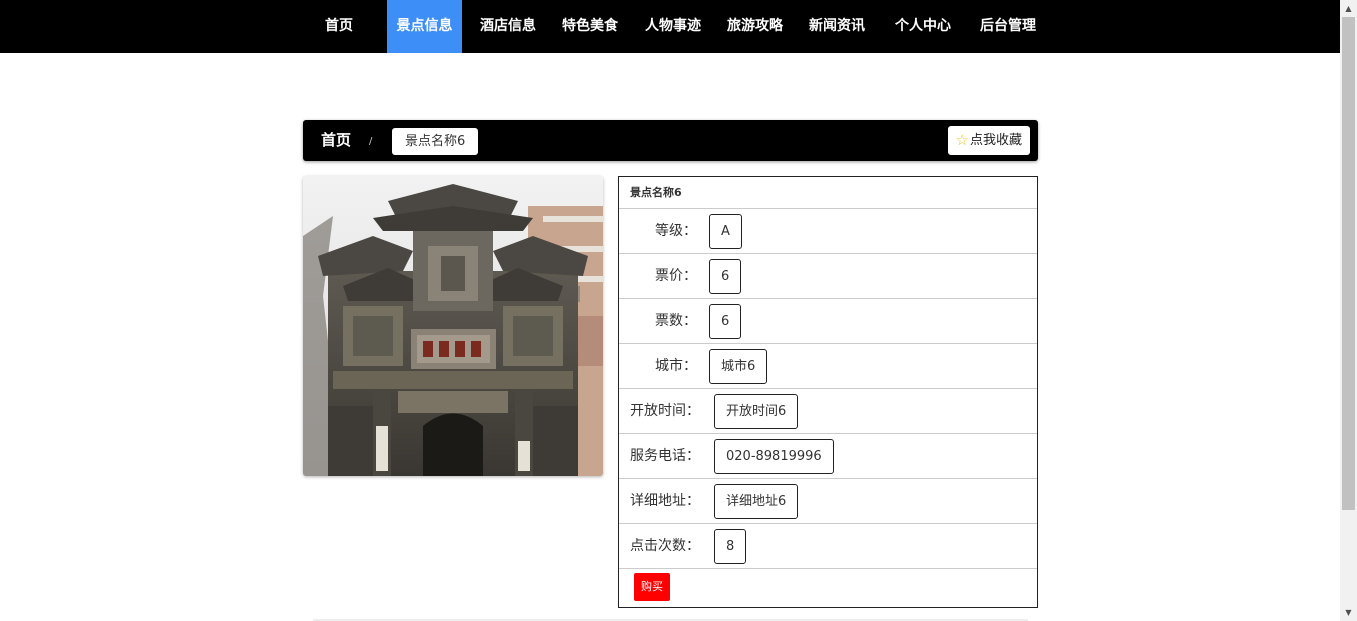 The height and width of the screenshot is (621, 1357). Describe the element at coordinates (725, 321) in the screenshot. I see `ticket-count-value: 6` at that location.